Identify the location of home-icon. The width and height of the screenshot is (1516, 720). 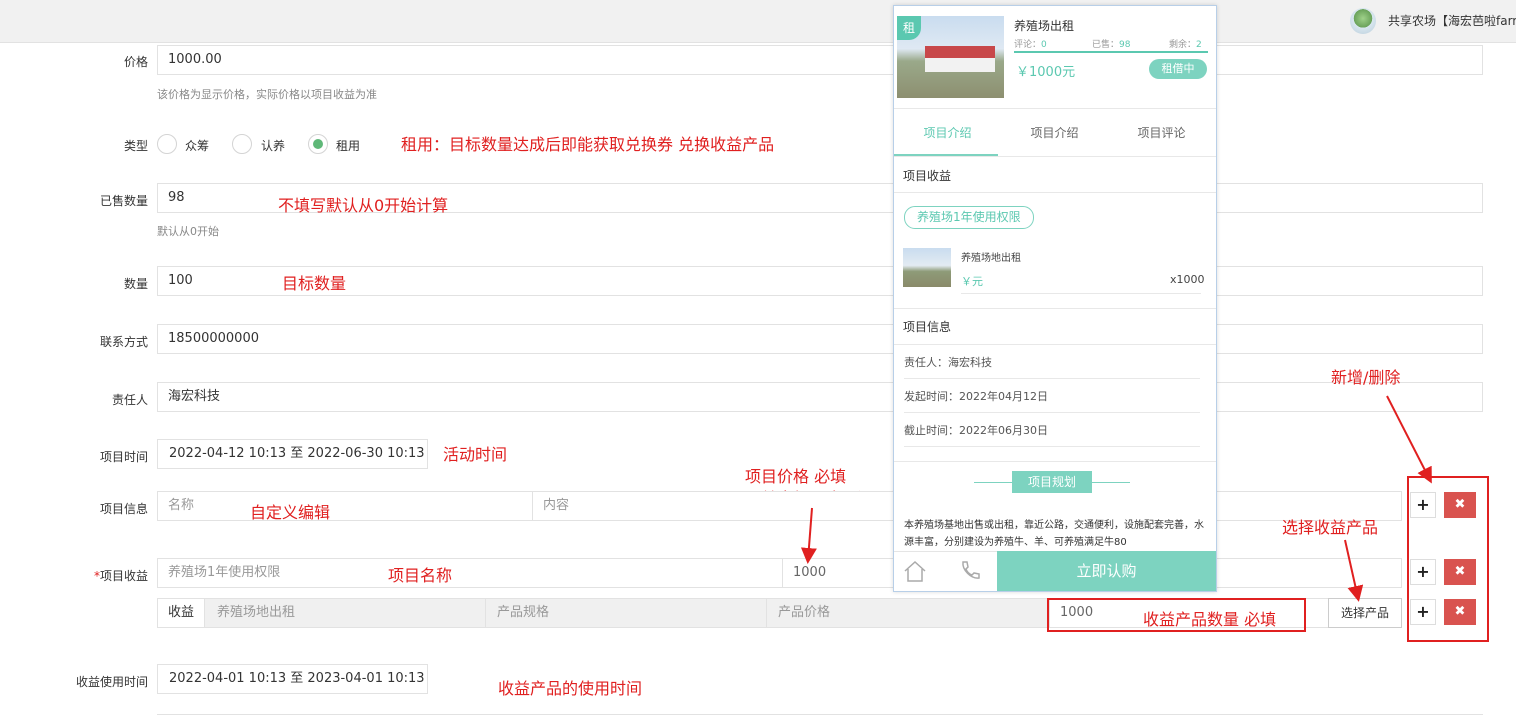
(915, 571).